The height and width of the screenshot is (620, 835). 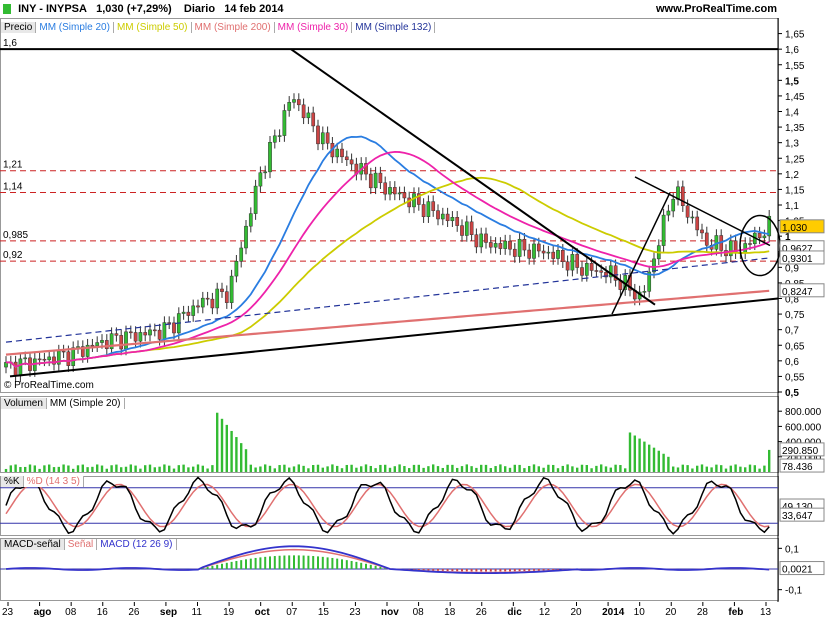 What do you see at coordinates (137, 544) in the screenshot?
I see `legend-entry: MACD (12 26 9)` at bounding box center [137, 544].